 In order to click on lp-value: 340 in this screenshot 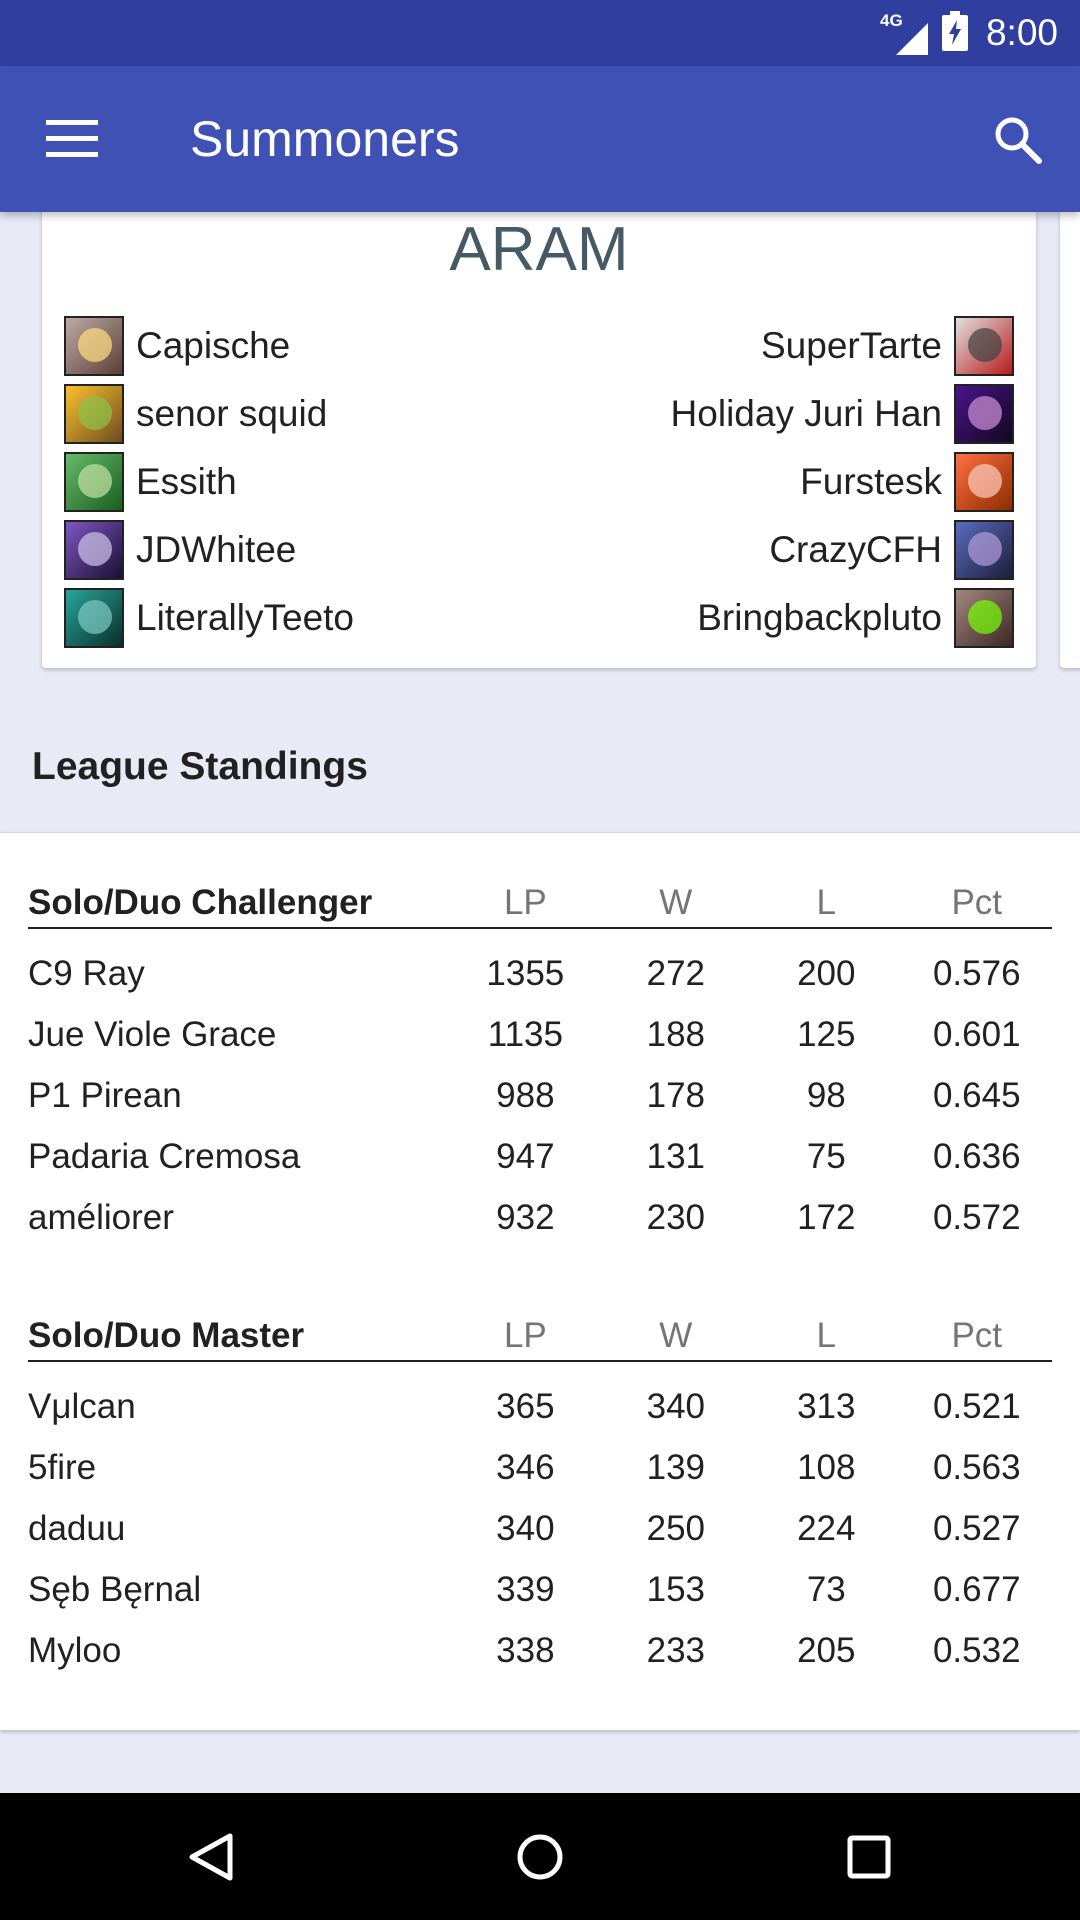, I will do `click(525, 1528)`.